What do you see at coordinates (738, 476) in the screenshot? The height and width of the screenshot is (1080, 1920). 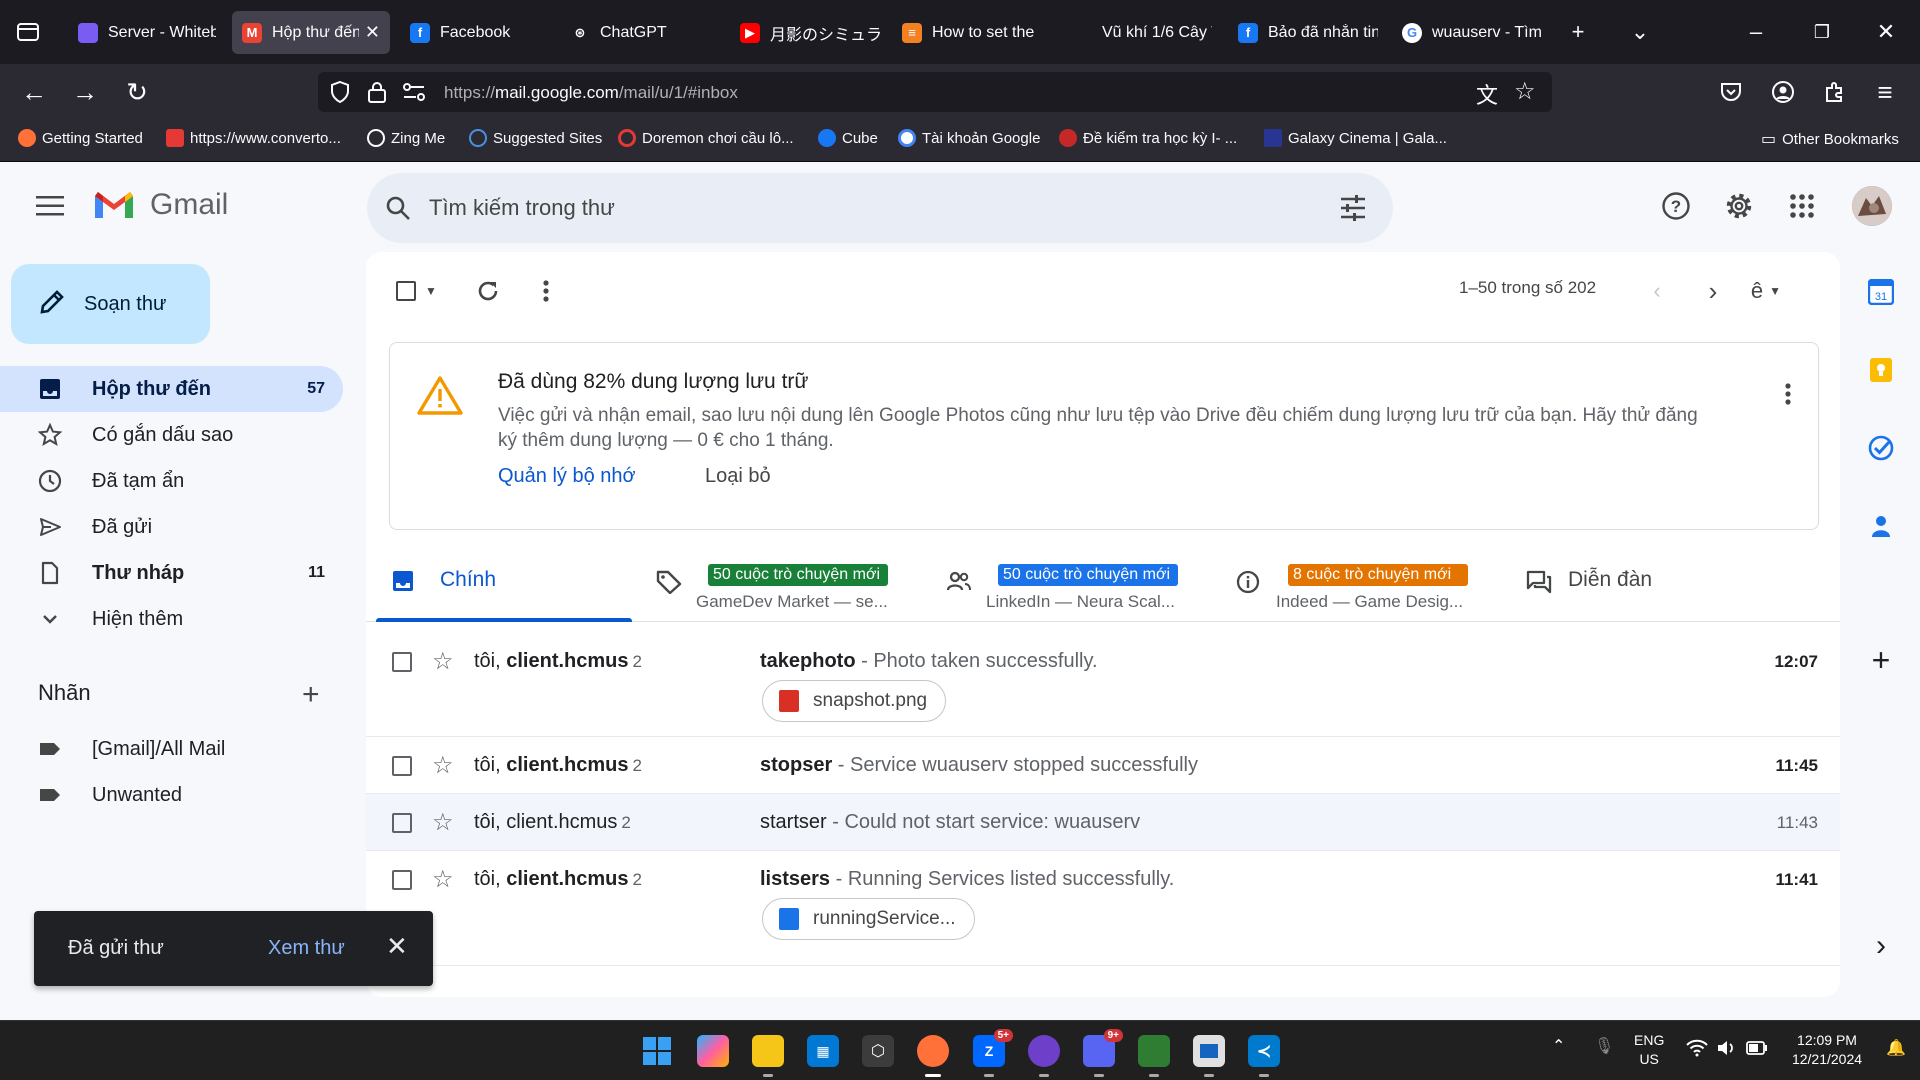 I see `dismiss-link: Loại bỏ` at bounding box center [738, 476].